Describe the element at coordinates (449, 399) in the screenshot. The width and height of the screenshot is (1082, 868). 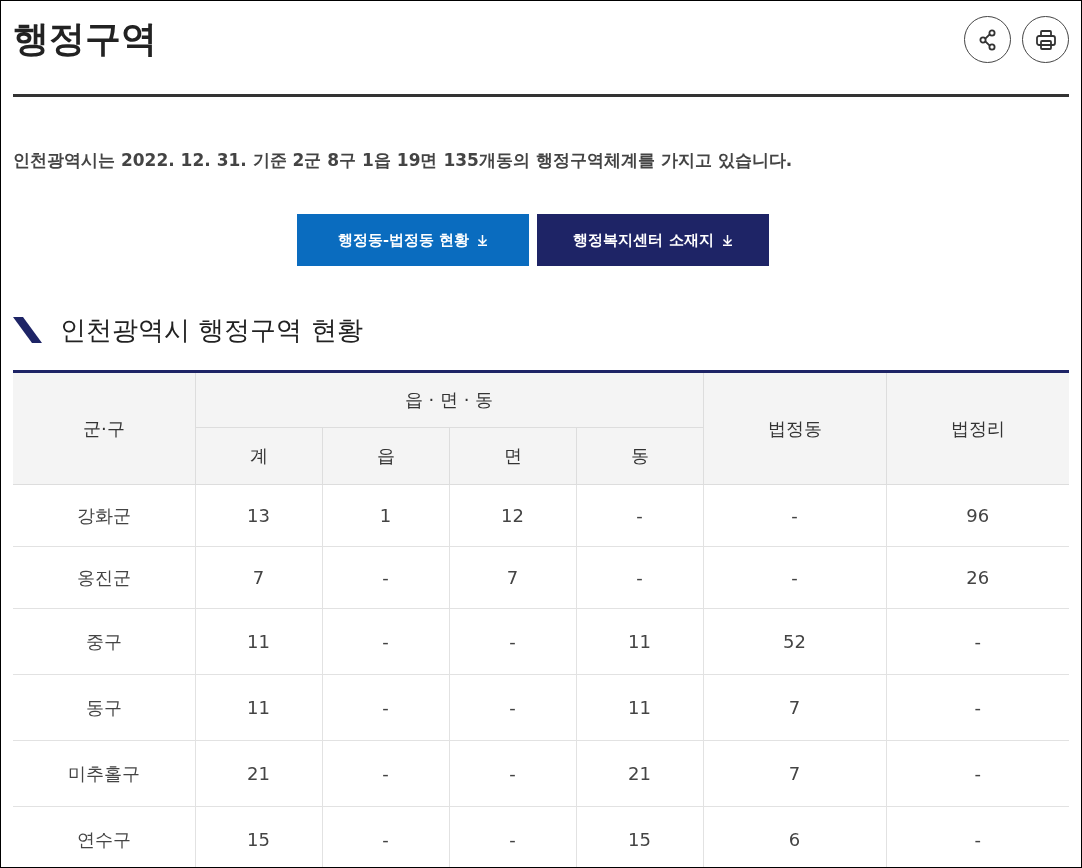
I see `column-header: 읍 · 면 · 동` at that location.